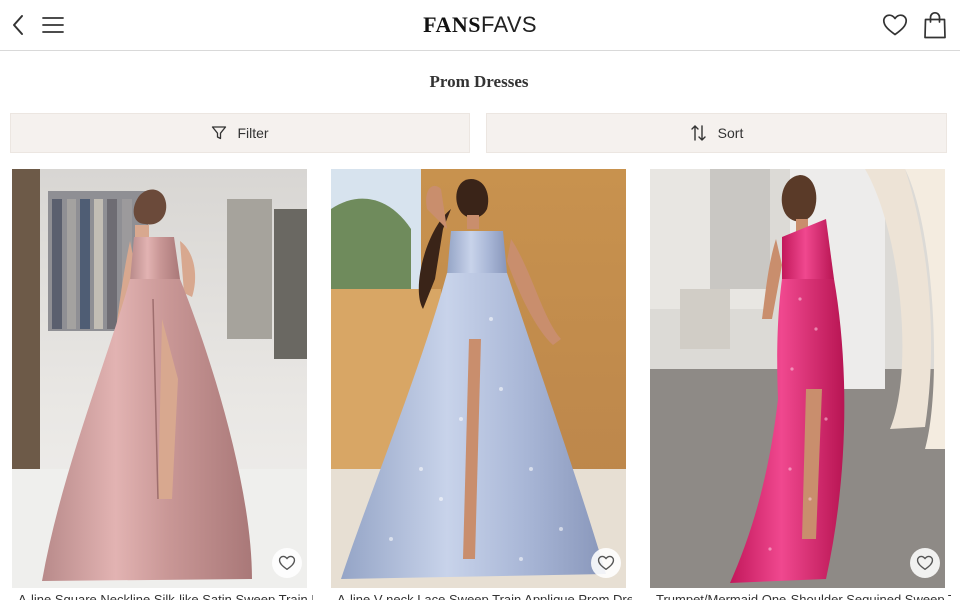 This screenshot has height=600, width=960. I want to click on hamburger-menu-icon, so click(53, 25).